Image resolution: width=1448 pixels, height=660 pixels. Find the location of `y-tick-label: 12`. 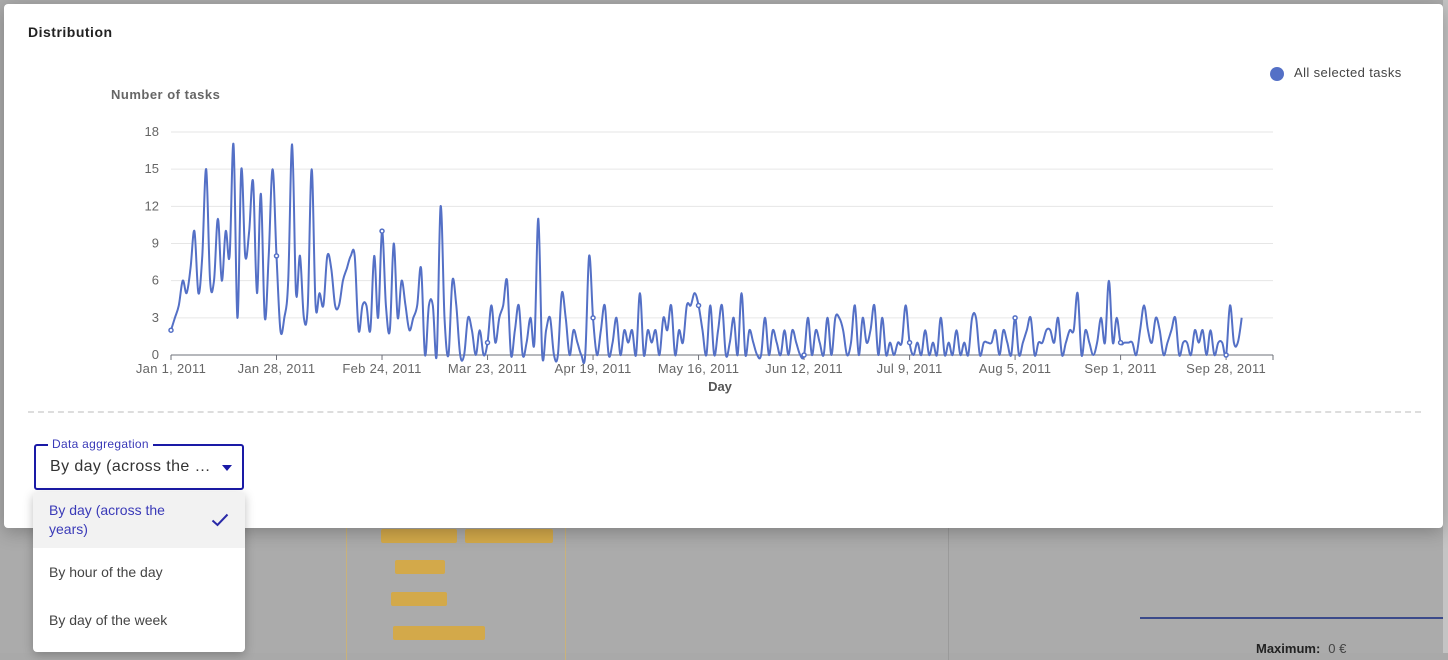

y-tick-label: 12 is located at coordinates (152, 205).